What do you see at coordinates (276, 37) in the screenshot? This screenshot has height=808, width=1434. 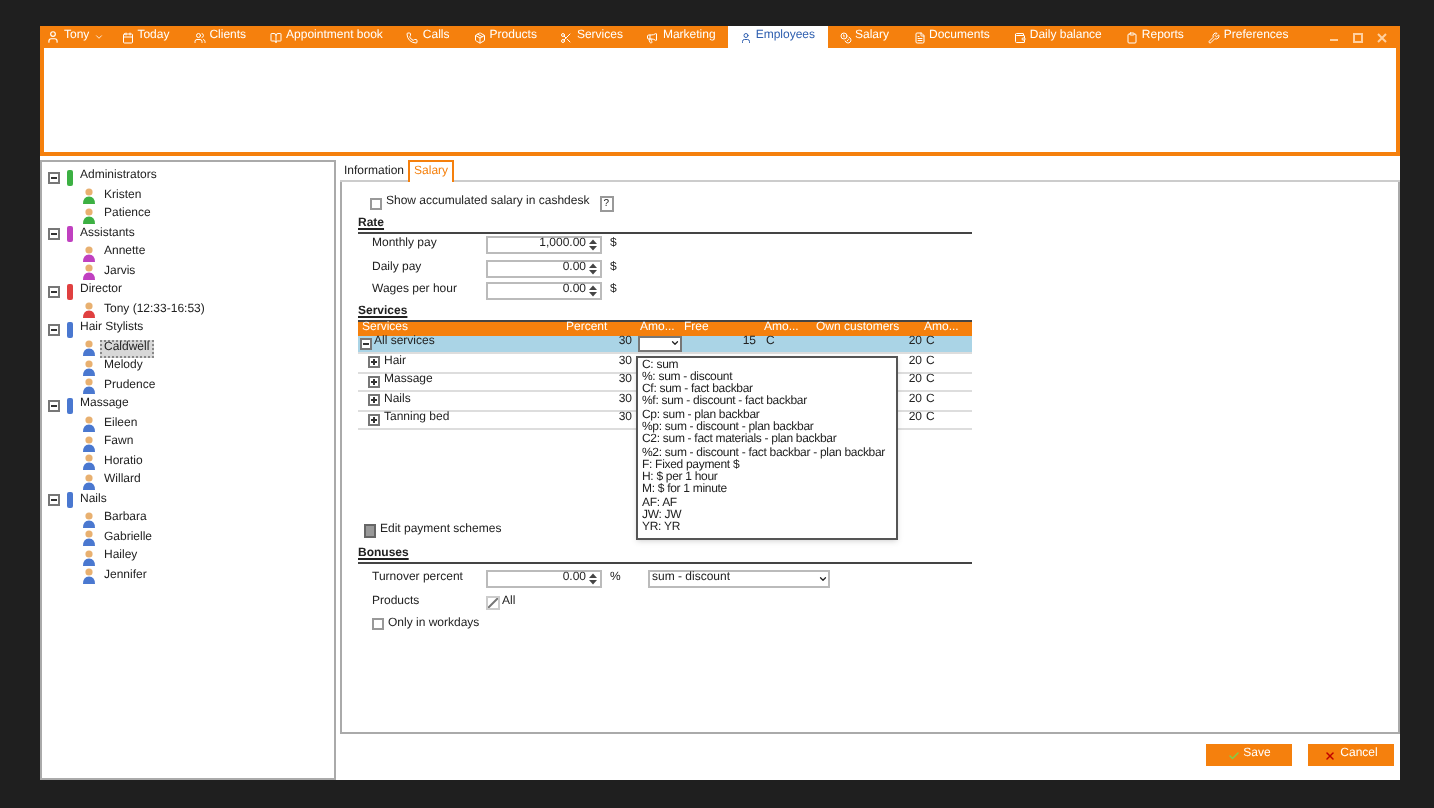 I see `book-icon` at bounding box center [276, 37].